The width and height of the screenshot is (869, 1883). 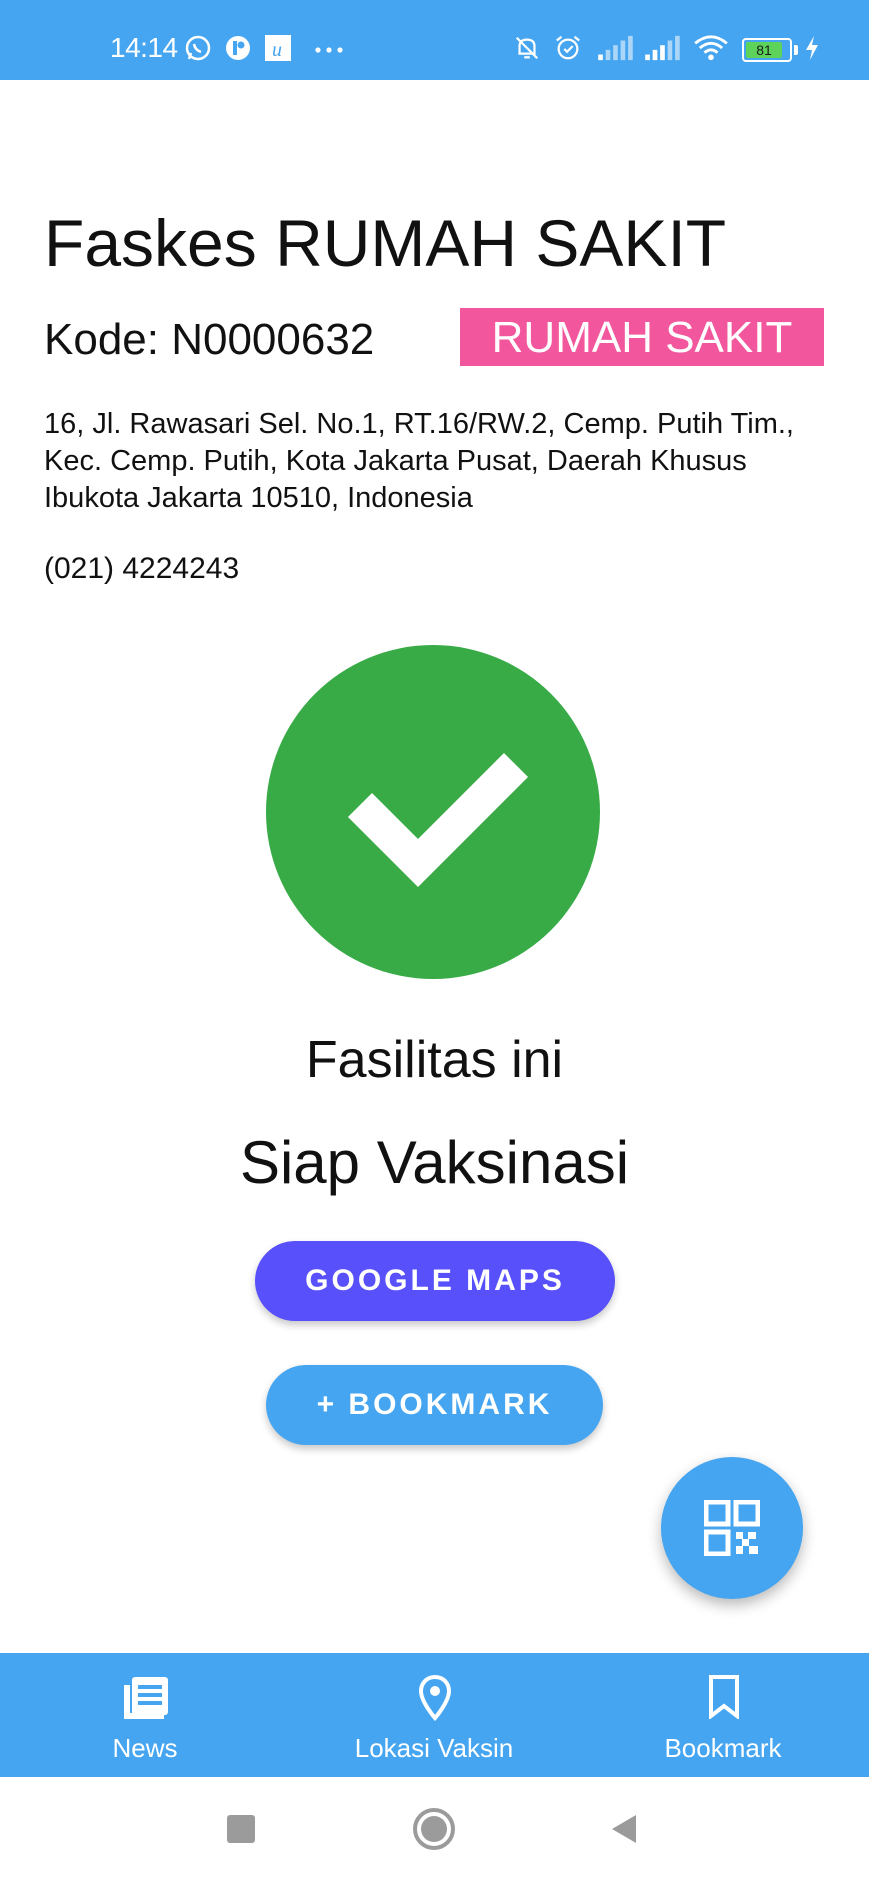 I want to click on facility-title: Faskes RUMAH SAKIT, so click(x=385, y=243).